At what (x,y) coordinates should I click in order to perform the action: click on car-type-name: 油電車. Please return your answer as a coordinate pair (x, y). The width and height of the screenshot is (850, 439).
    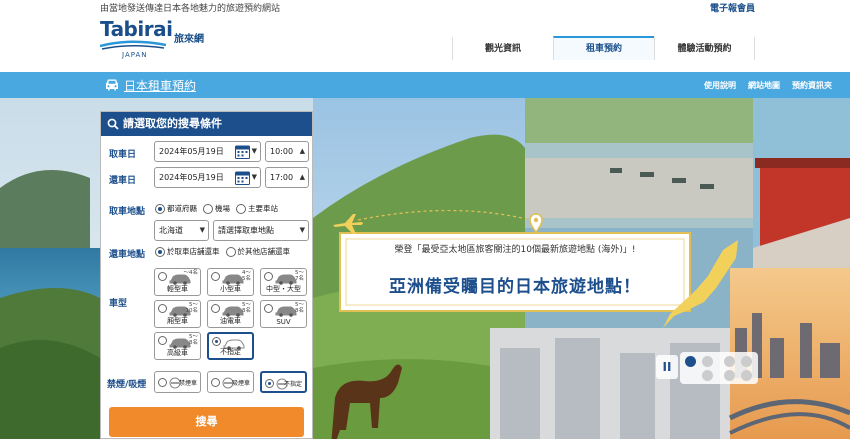
    Looking at the image, I should click on (230, 321).